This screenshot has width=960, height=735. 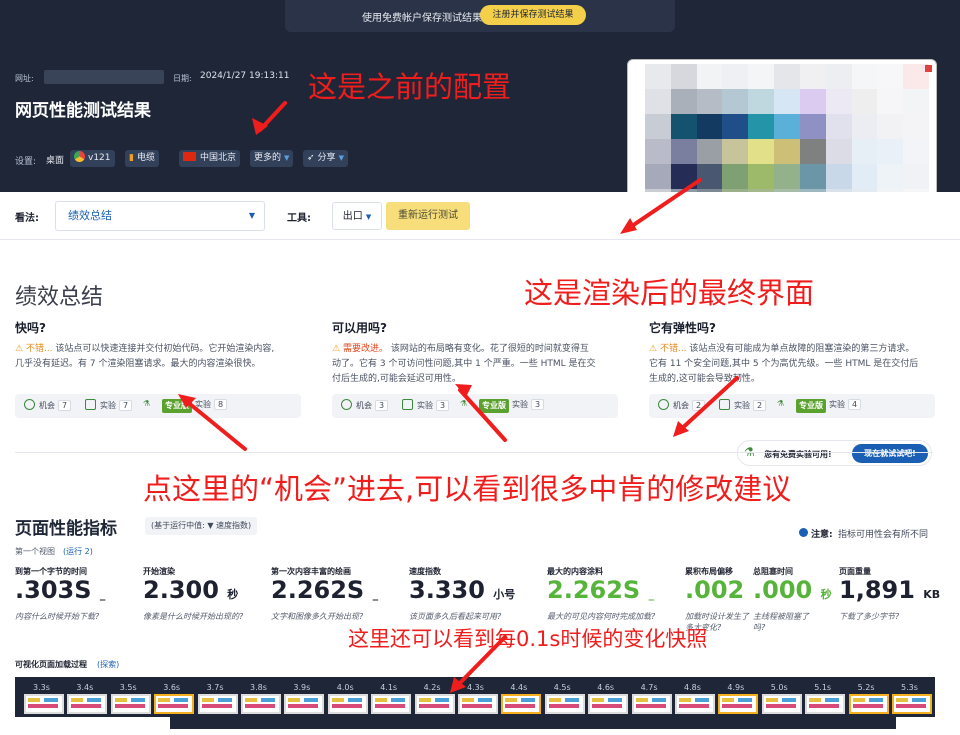 I want to click on filmstrip-scrollbar, so click(x=533, y=723).